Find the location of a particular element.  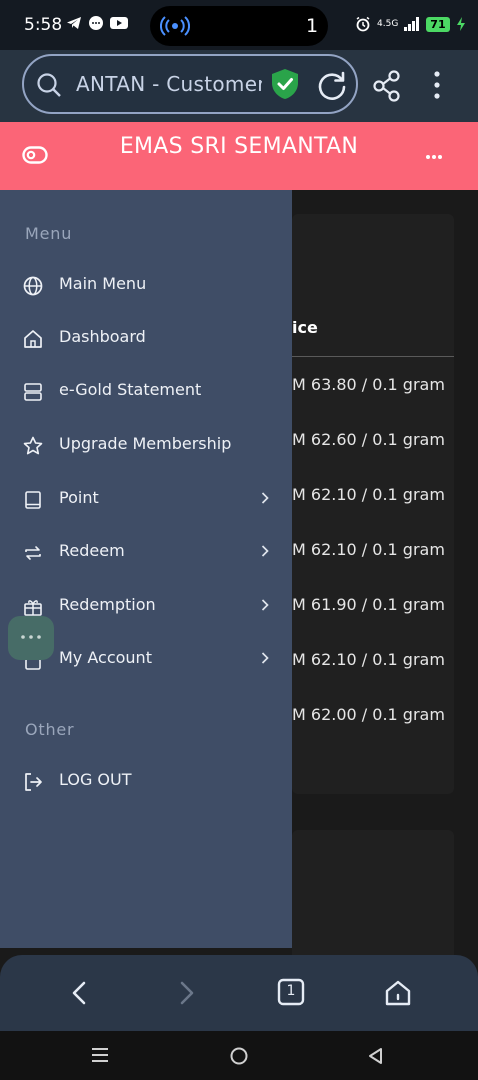

table-row: M 62.00 / 0.1 gram is located at coordinates (368, 714).